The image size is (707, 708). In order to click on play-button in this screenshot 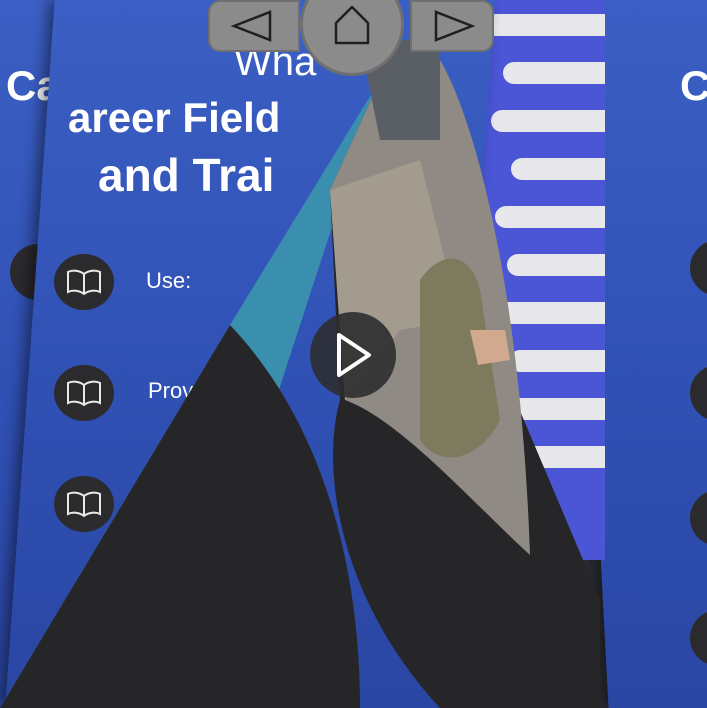, I will do `click(353, 355)`.